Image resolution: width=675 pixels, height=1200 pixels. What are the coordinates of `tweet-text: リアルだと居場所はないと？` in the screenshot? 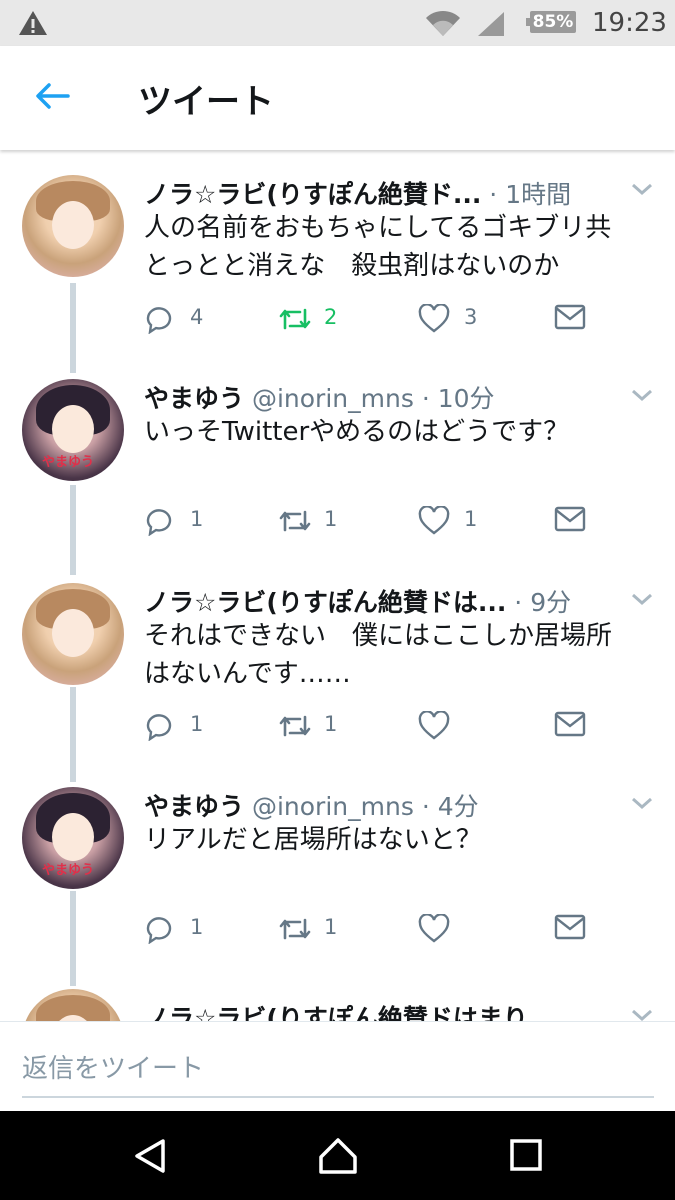 It's located at (399, 840).